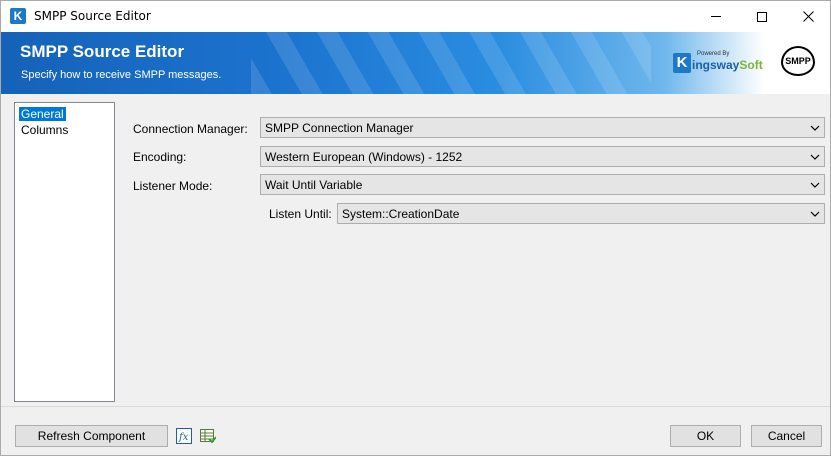  Describe the element at coordinates (91, 436) in the screenshot. I see `refresh-component-button: Refresh Component` at that location.